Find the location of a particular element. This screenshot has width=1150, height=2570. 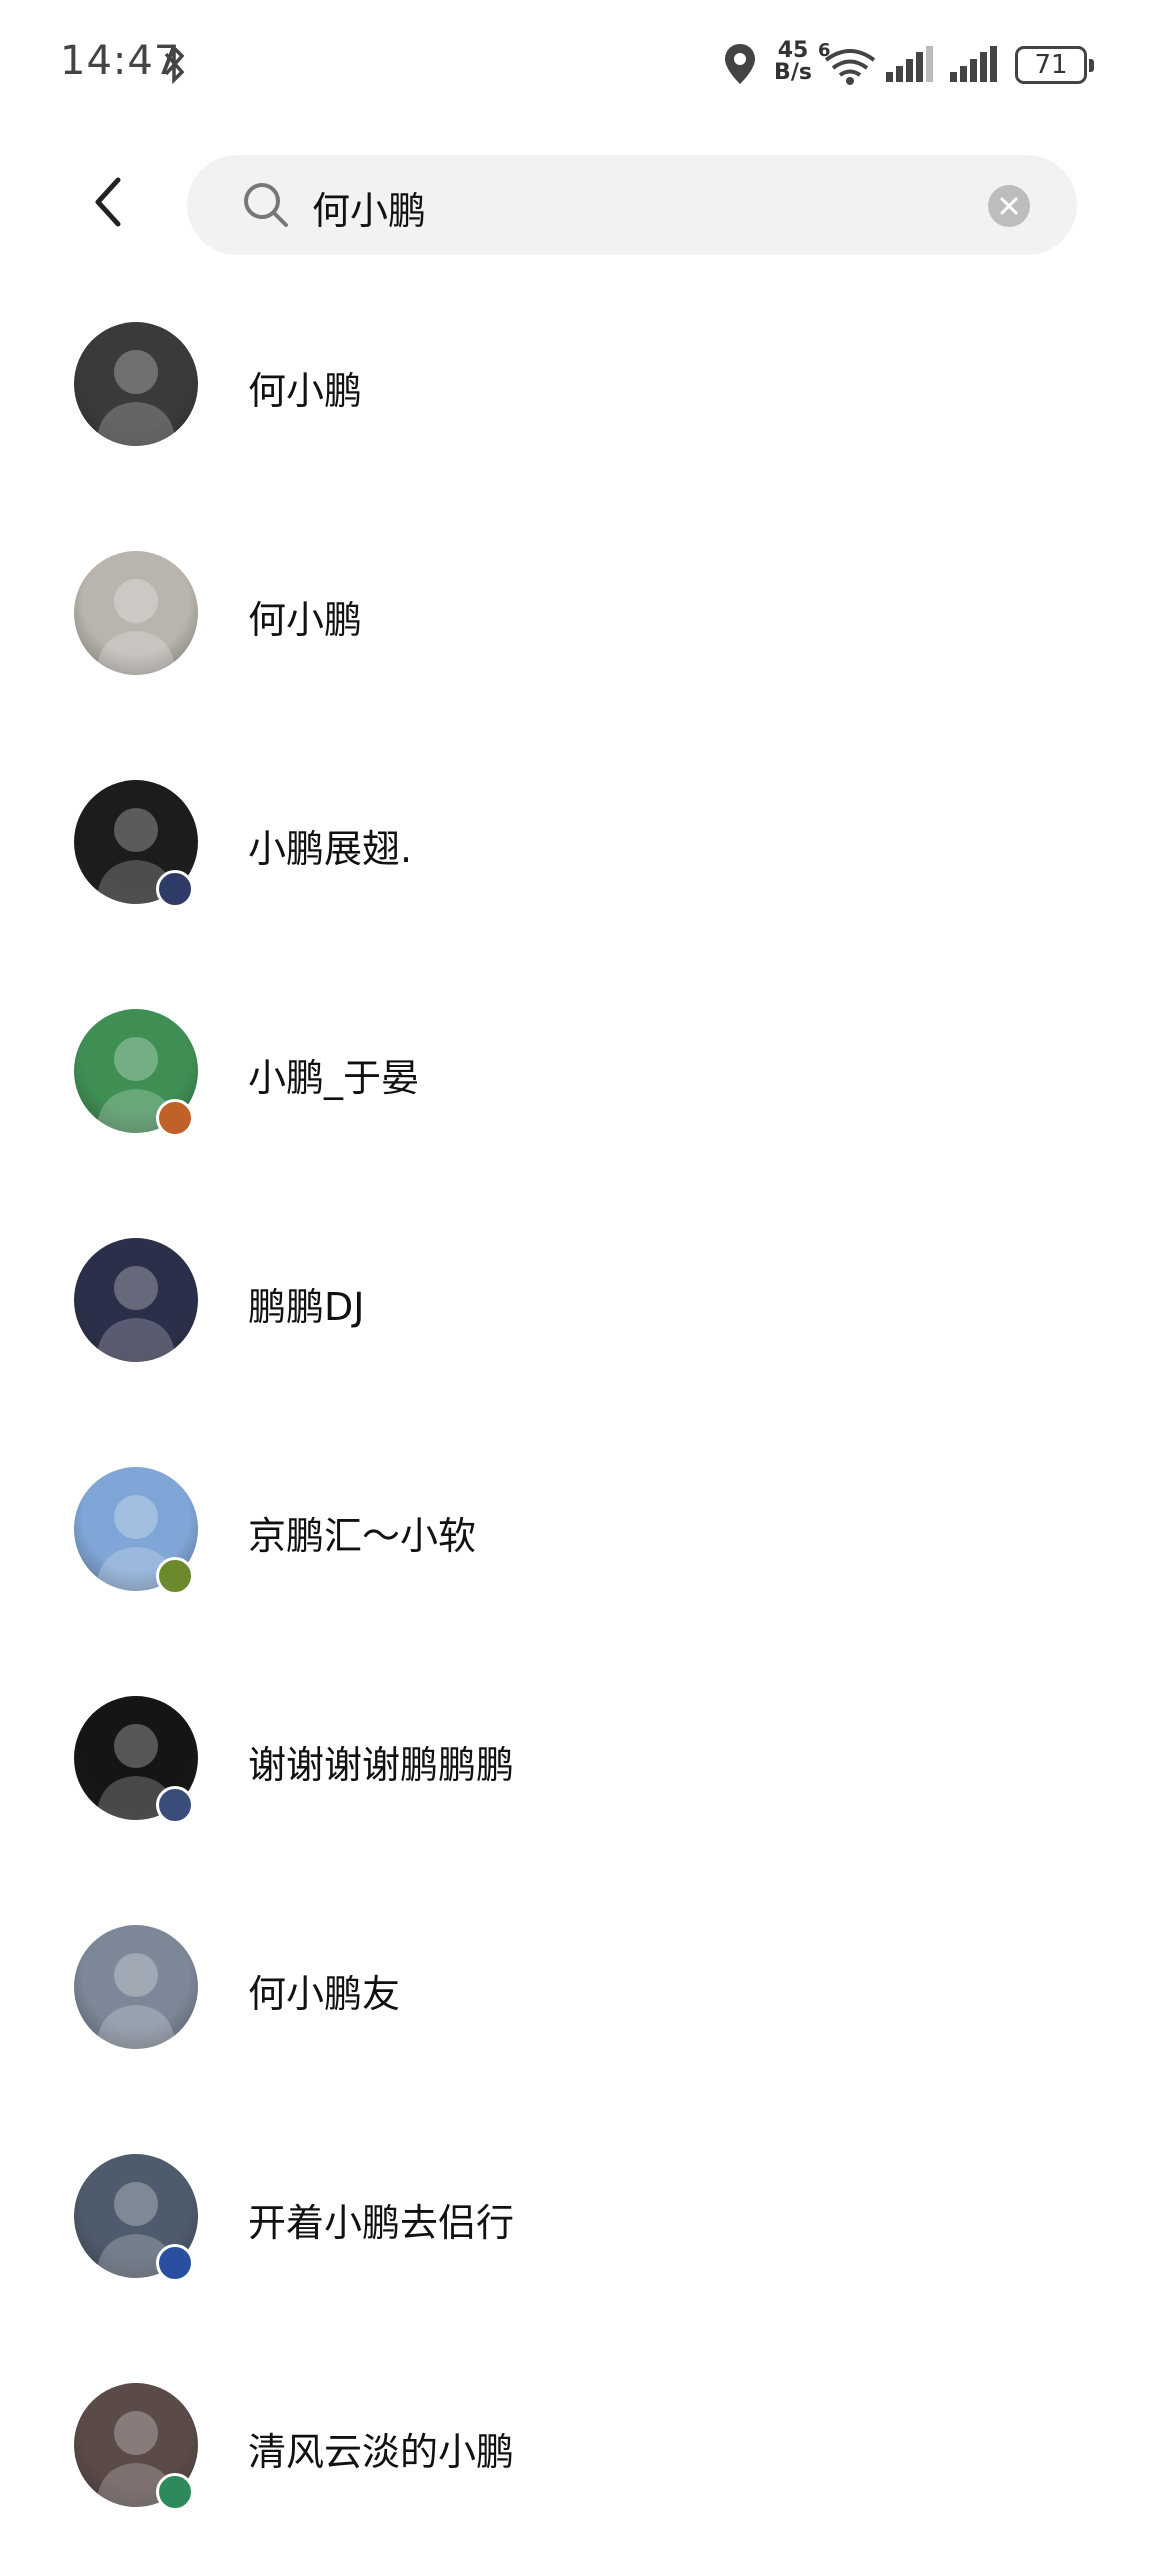

result-name: 京鹏汇～小软 is located at coordinates (362, 1536).